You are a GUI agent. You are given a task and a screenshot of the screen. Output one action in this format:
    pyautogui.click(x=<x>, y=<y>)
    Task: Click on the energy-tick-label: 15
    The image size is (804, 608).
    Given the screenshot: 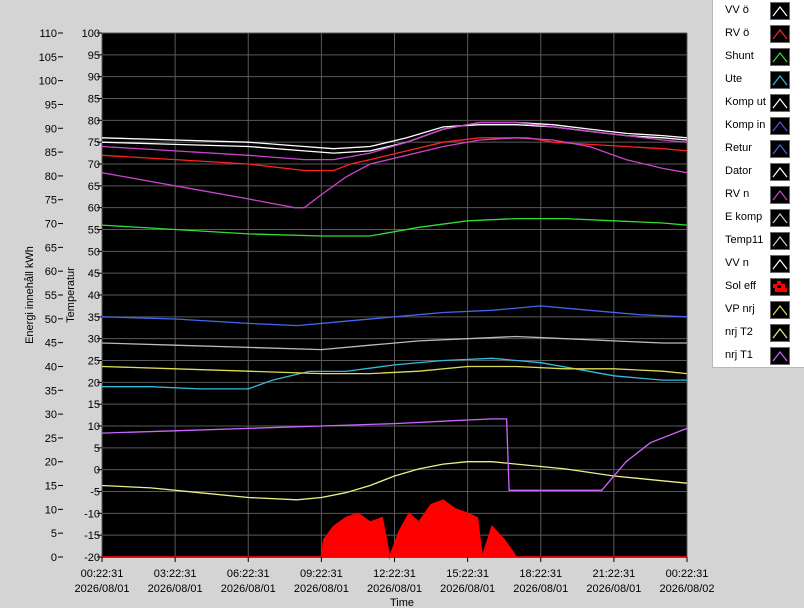 What is the action you would take?
    pyautogui.click(x=51, y=487)
    